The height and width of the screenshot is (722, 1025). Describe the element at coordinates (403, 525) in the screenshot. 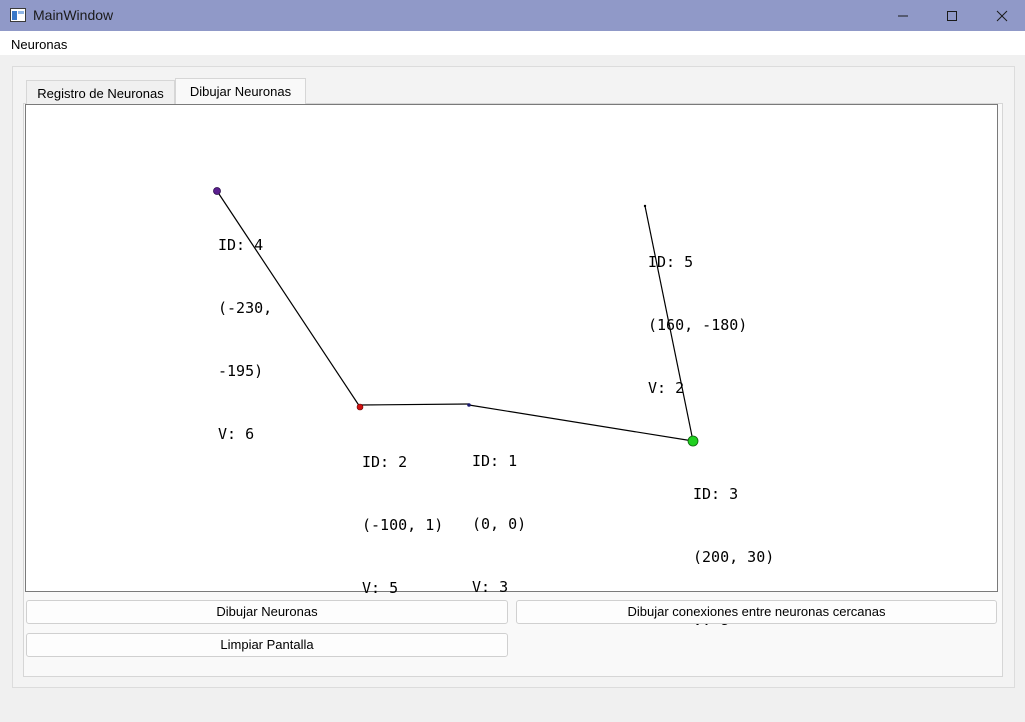

I see `neuron-2-position: (-100, 1)` at that location.